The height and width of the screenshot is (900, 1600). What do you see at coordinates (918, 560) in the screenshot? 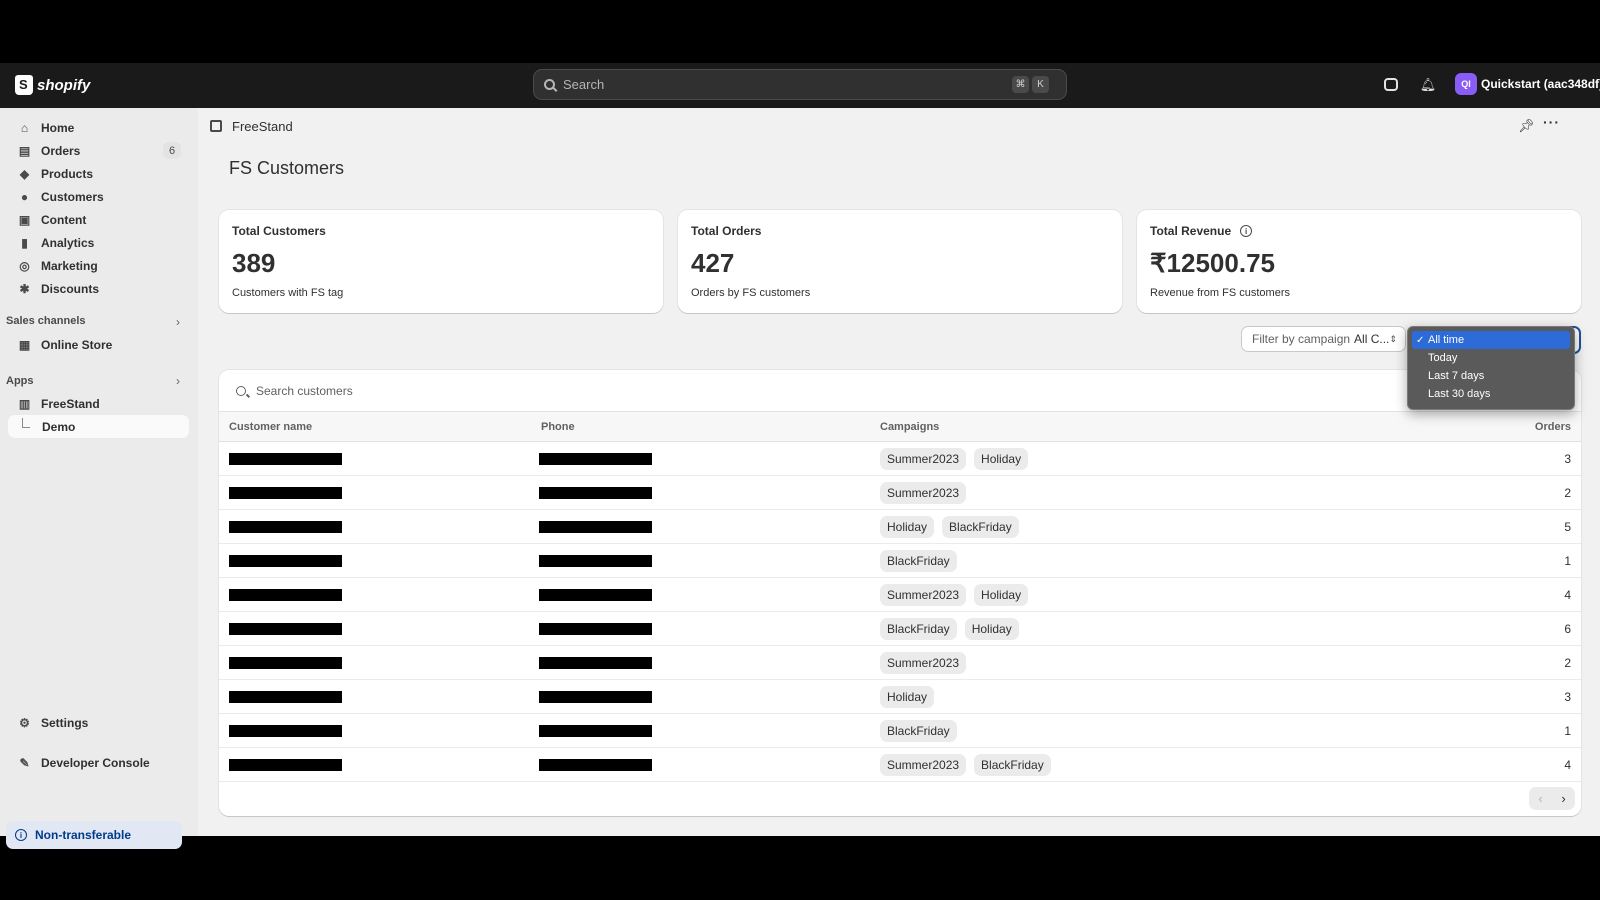
I see `campaign-tags: BlackFriday` at bounding box center [918, 560].